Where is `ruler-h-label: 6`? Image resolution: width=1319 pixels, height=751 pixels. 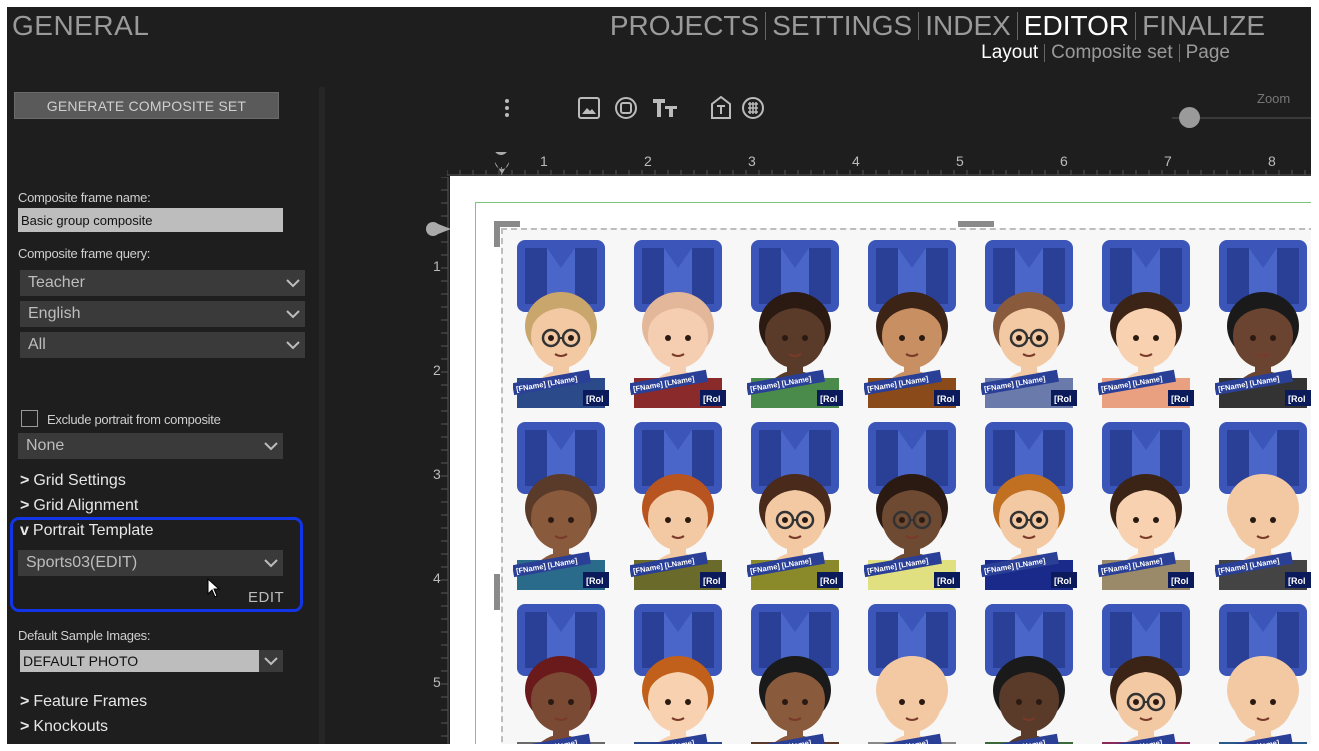
ruler-h-label: 6 is located at coordinates (1064, 161).